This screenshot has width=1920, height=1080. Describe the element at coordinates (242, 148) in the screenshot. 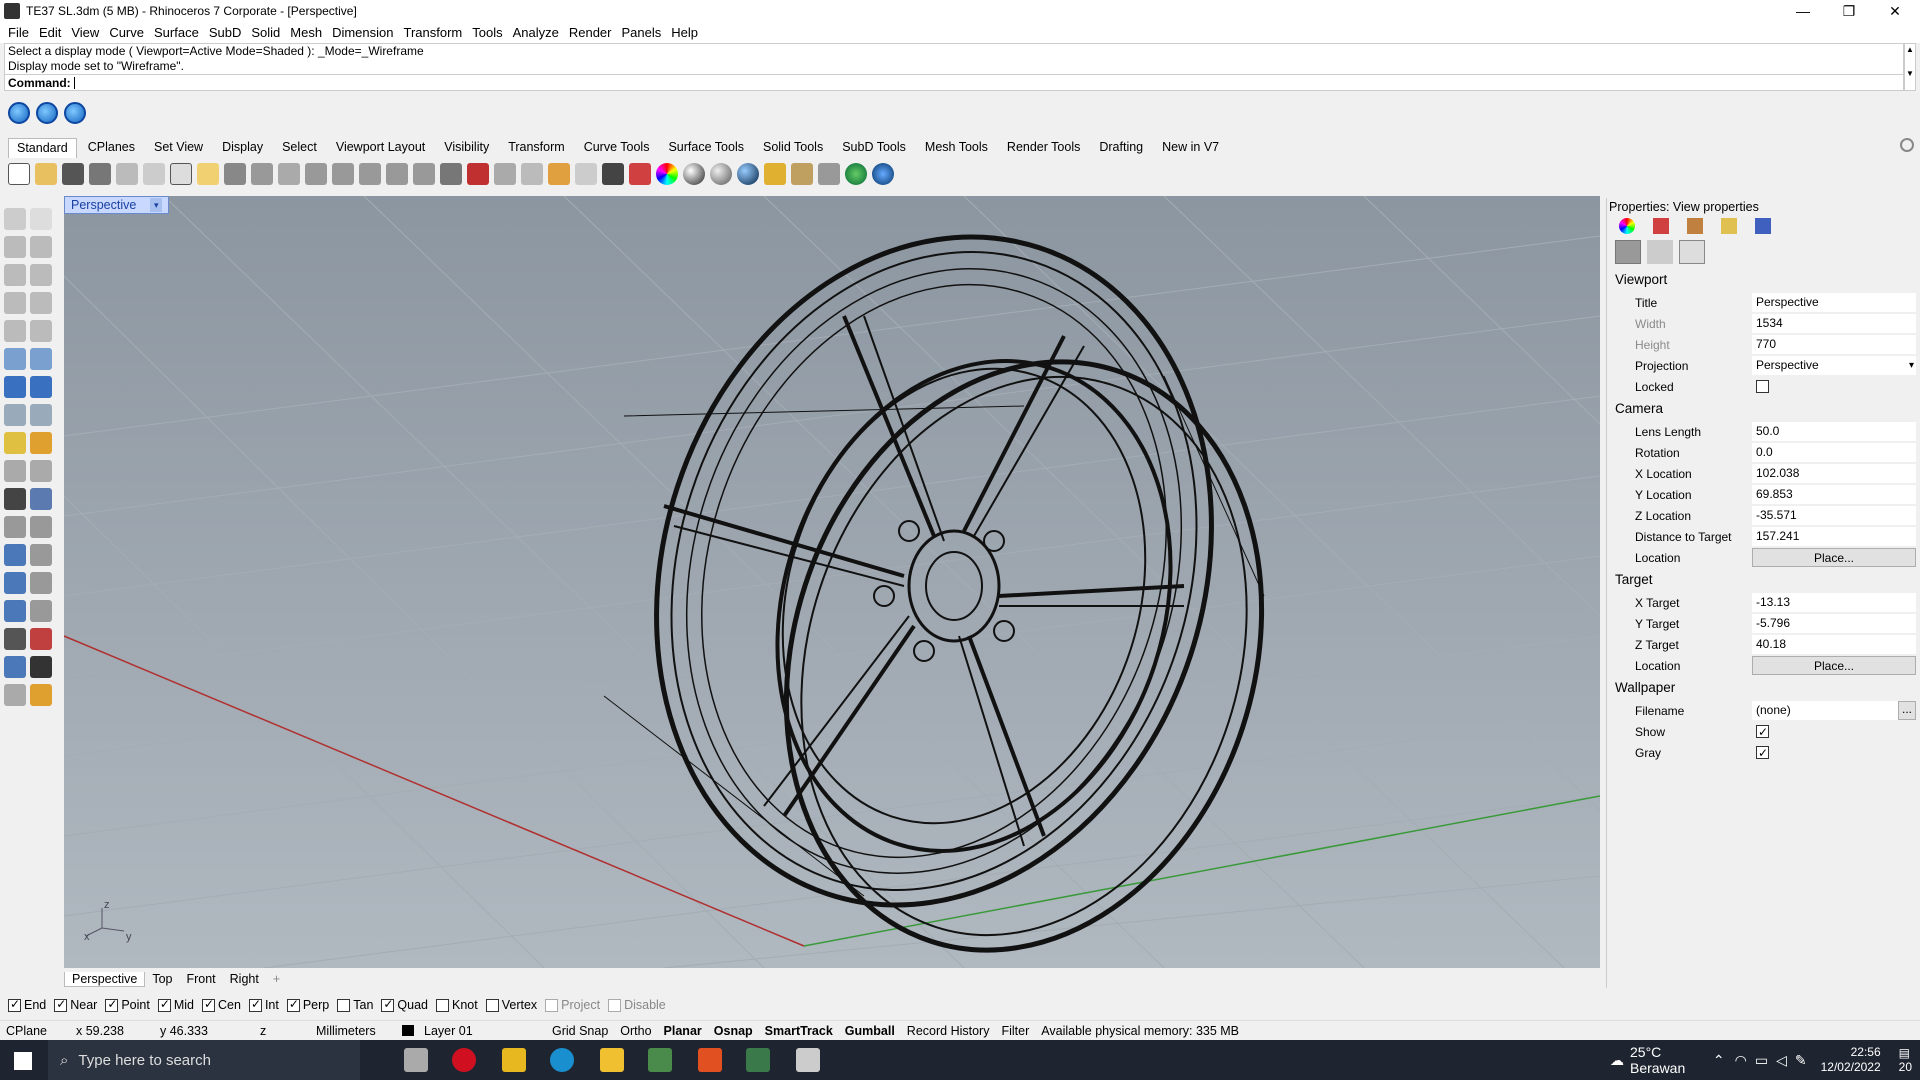

I see `tab-display: Display` at that location.